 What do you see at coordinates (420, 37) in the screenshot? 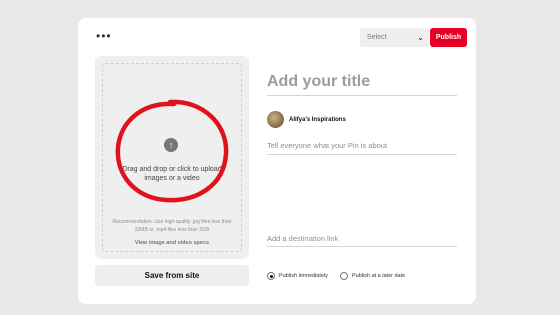
I see `chevron-down-icon: ⌄` at bounding box center [420, 37].